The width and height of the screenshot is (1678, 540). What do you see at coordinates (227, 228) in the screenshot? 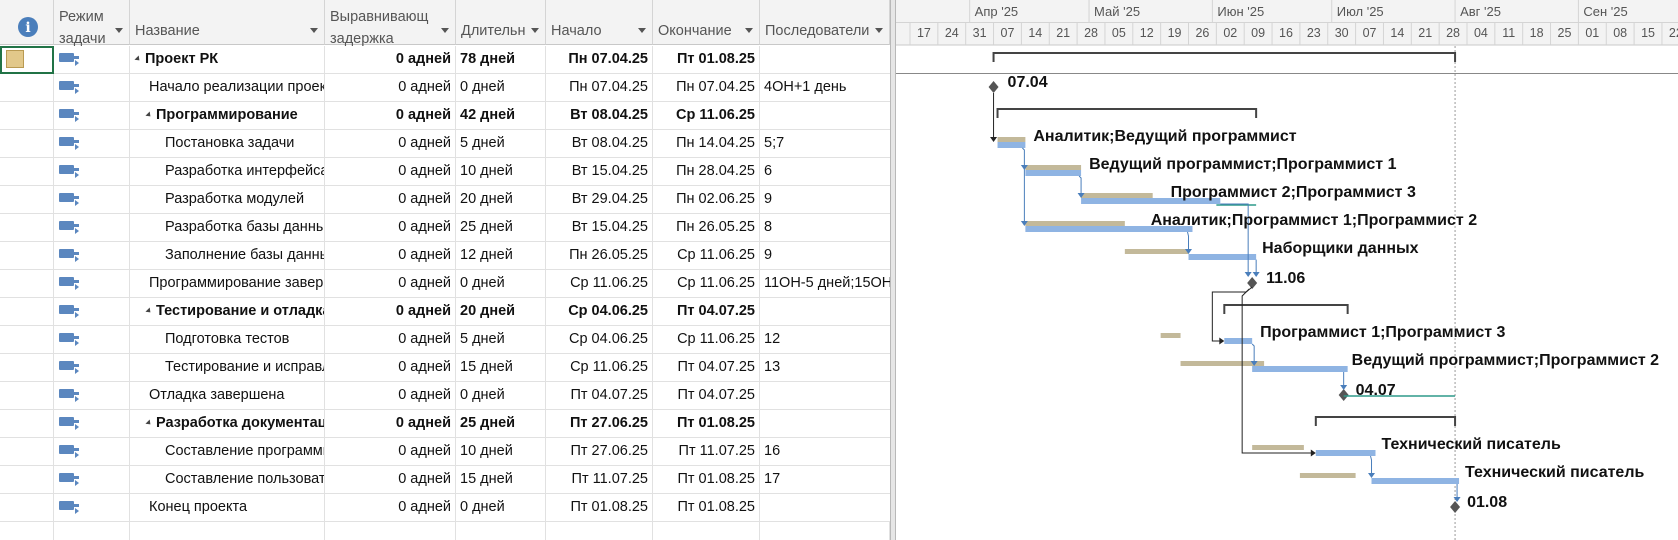
I see `task-name-cell: Разработка базы данных` at bounding box center [227, 228].